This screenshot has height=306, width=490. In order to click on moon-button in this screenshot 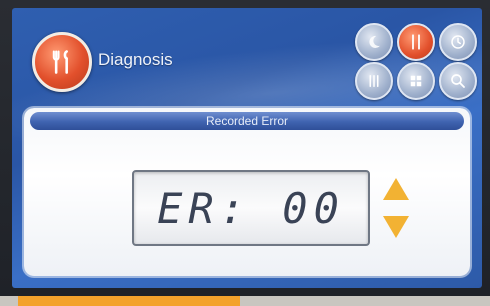, I will do `click(374, 42)`.